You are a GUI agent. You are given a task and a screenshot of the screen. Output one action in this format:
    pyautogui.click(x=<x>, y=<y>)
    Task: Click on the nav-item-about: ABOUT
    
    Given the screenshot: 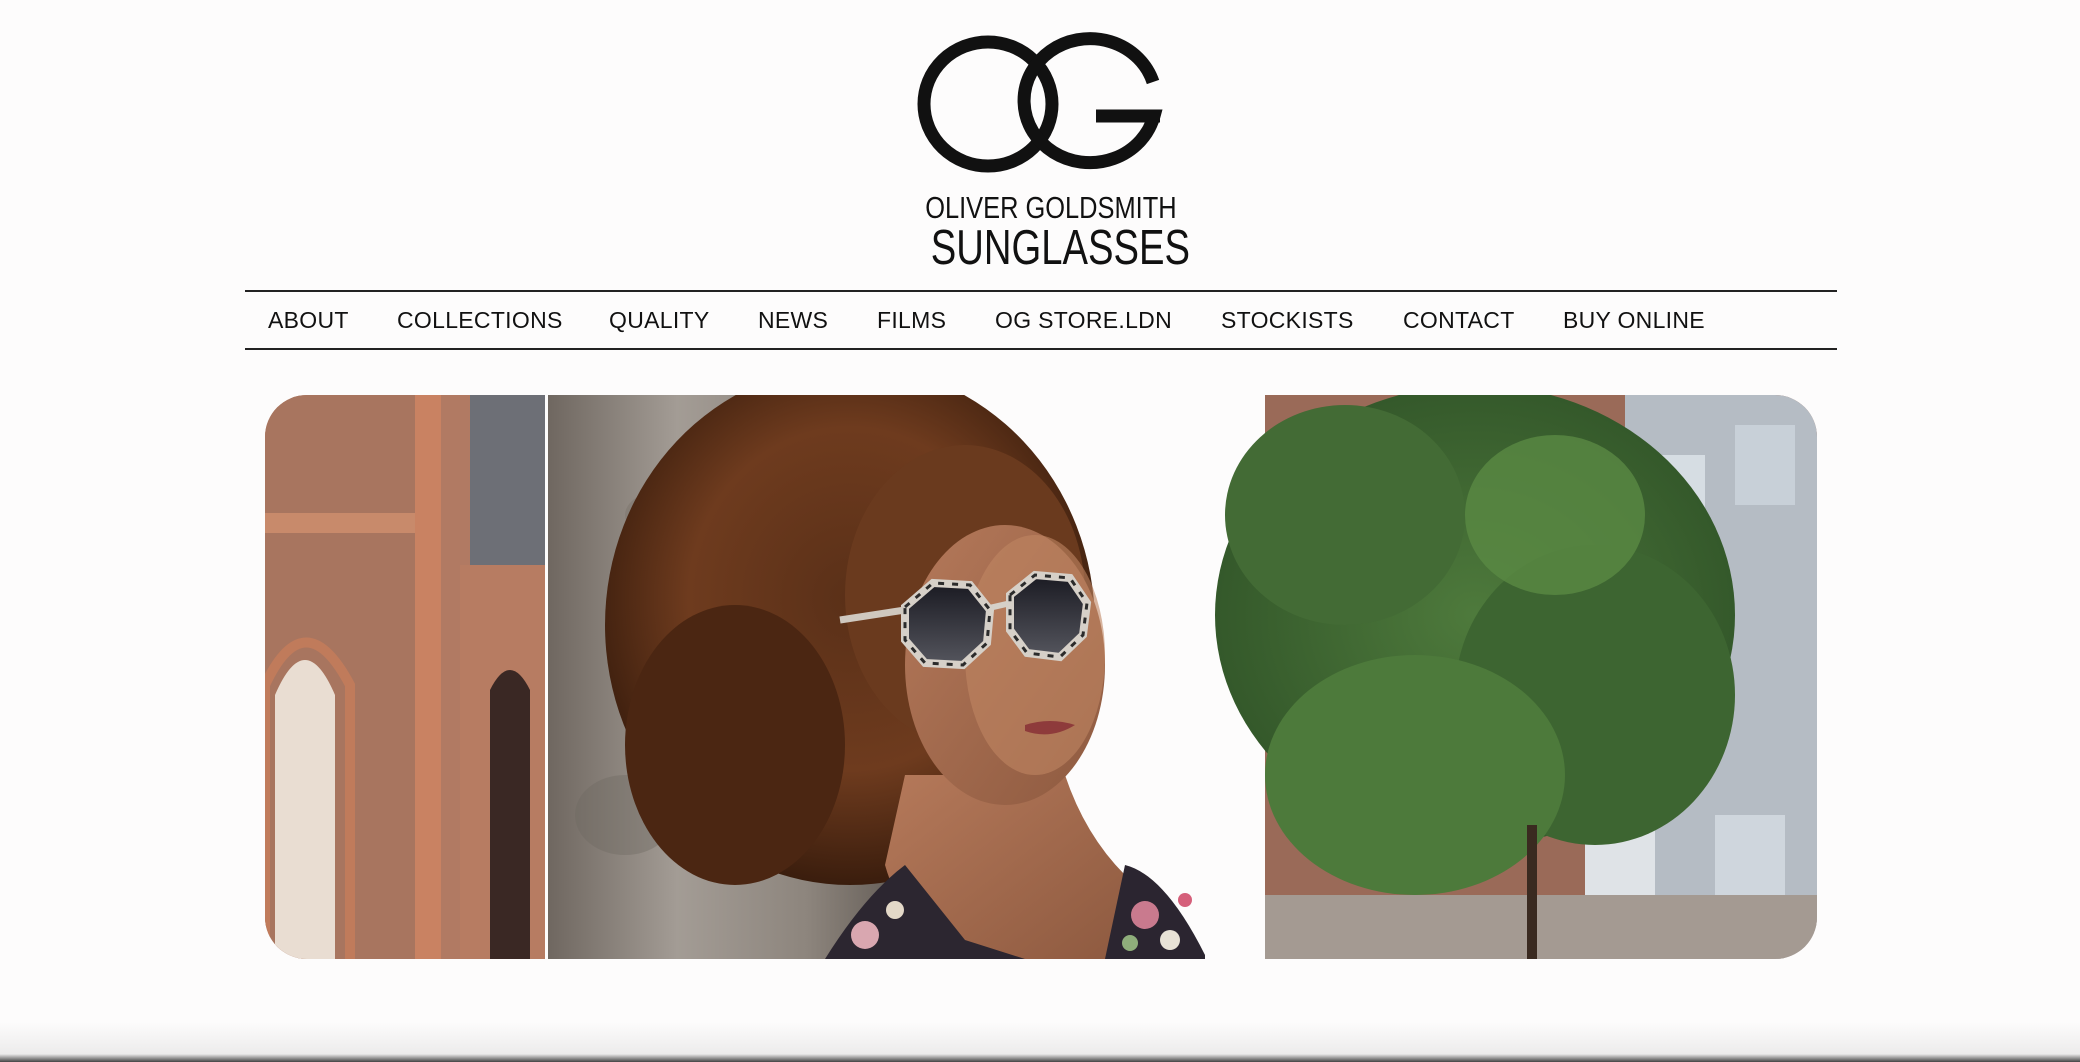 What is the action you would take?
    pyautogui.click(x=308, y=320)
    